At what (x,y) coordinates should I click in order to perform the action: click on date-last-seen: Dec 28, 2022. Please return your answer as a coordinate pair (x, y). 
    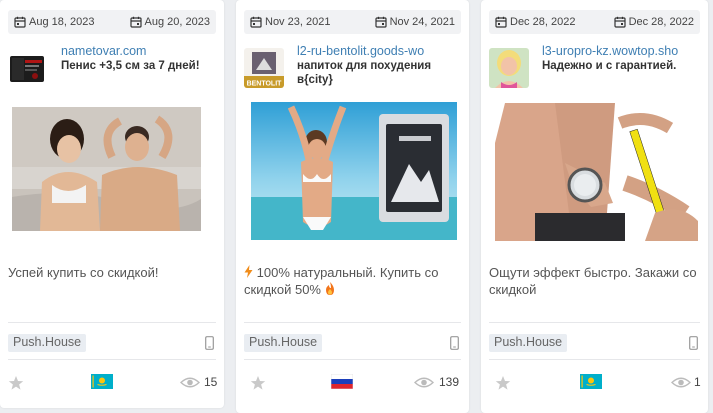
    Looking at the image, I should click on (653, 22).